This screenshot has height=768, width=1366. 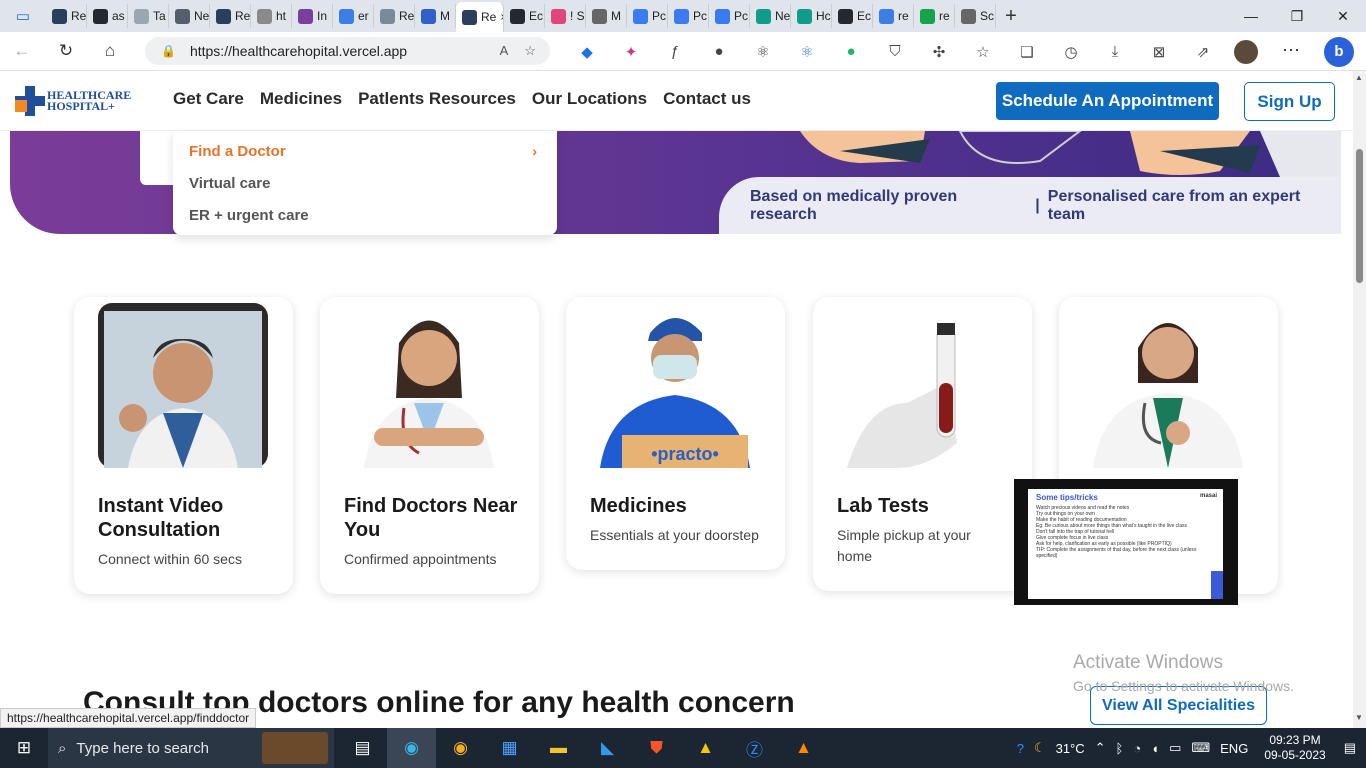 I want to click on volume-icon: ◖, so click(x=1155, y=748).